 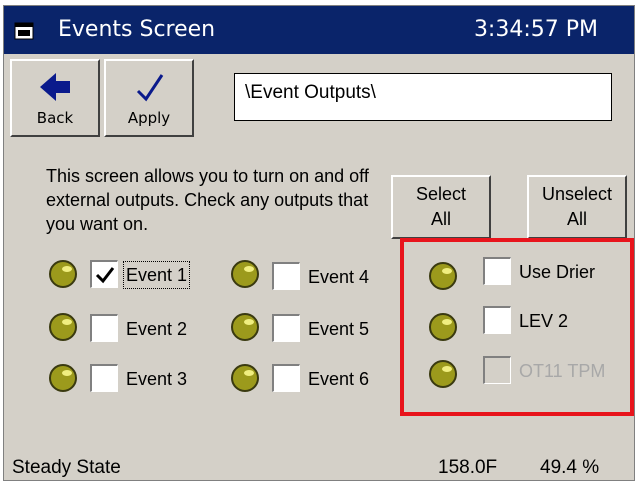 I want to click on event-3-indicator-icon, so click(x=63, y=378).